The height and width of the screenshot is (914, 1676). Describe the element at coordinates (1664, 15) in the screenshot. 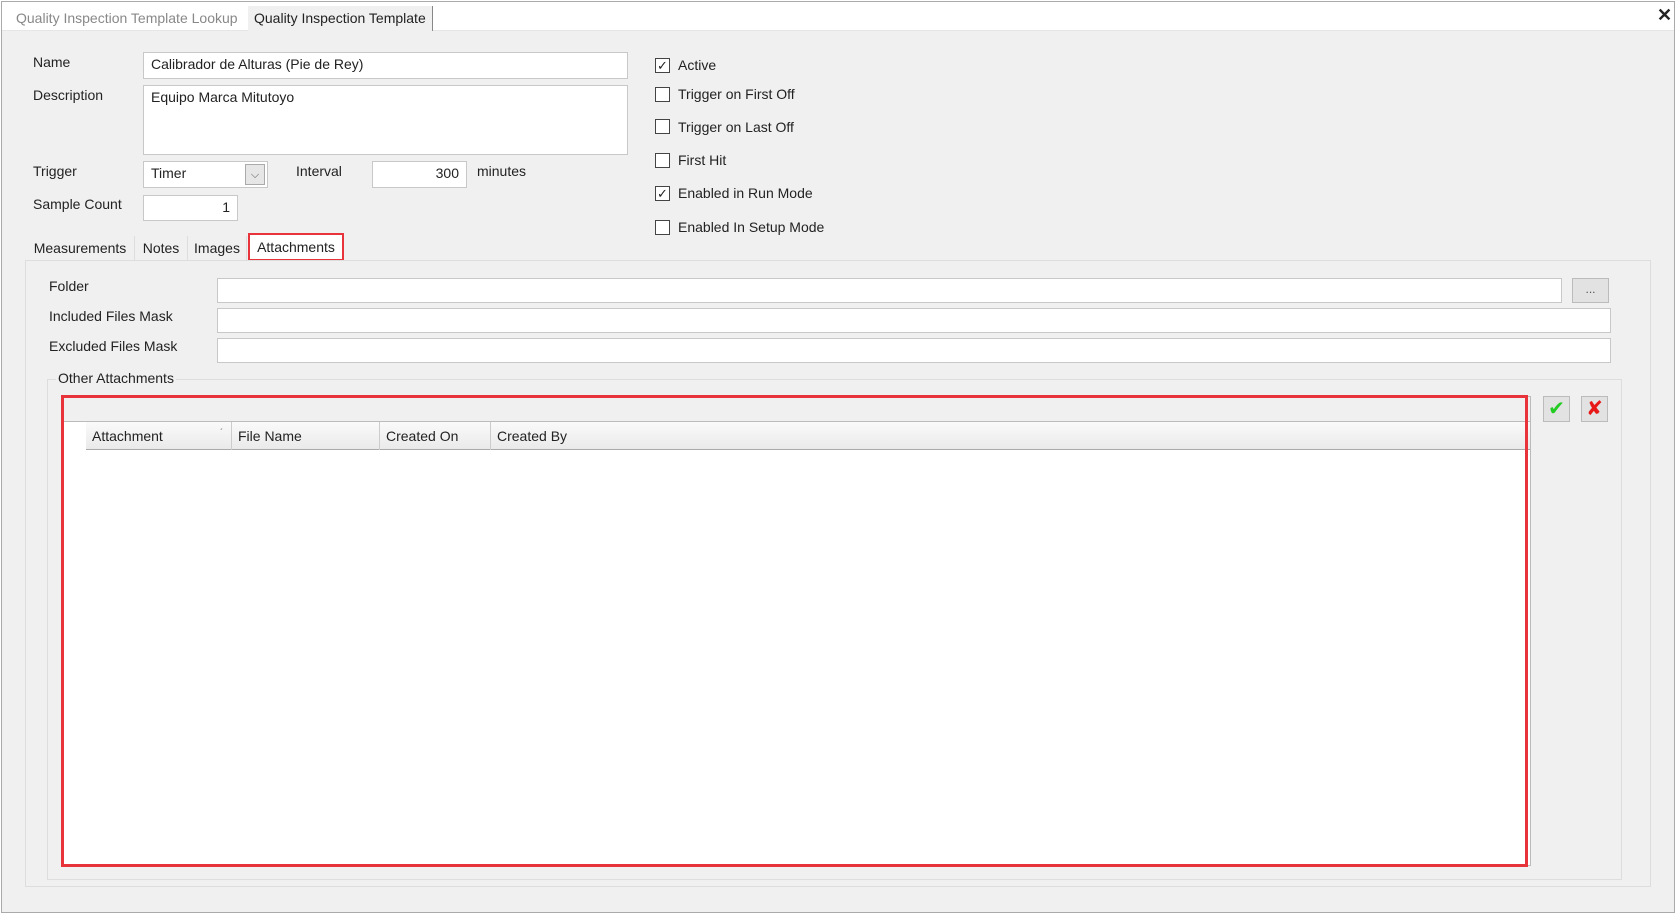

I see `close-icon: ✕` at that location.